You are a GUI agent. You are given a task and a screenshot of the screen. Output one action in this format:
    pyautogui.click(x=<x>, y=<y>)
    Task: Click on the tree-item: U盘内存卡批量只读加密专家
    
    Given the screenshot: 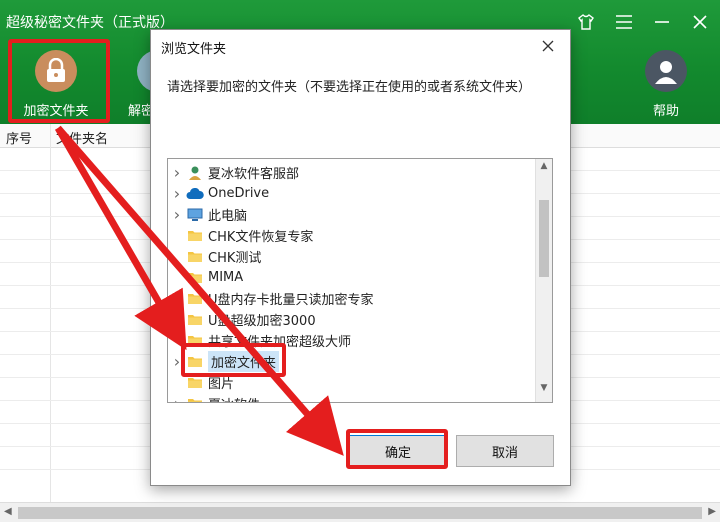 What is the action you would take?
    pyautogui.click(x=353, y=298)
    